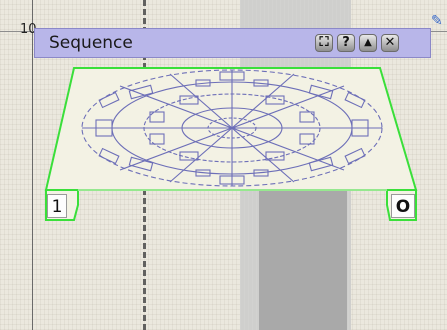 The height and width of the screenshot is (330, 447). Describe the element at coordinates (346, 43) in the screenshot. I see `help-icon: ?` at that location.